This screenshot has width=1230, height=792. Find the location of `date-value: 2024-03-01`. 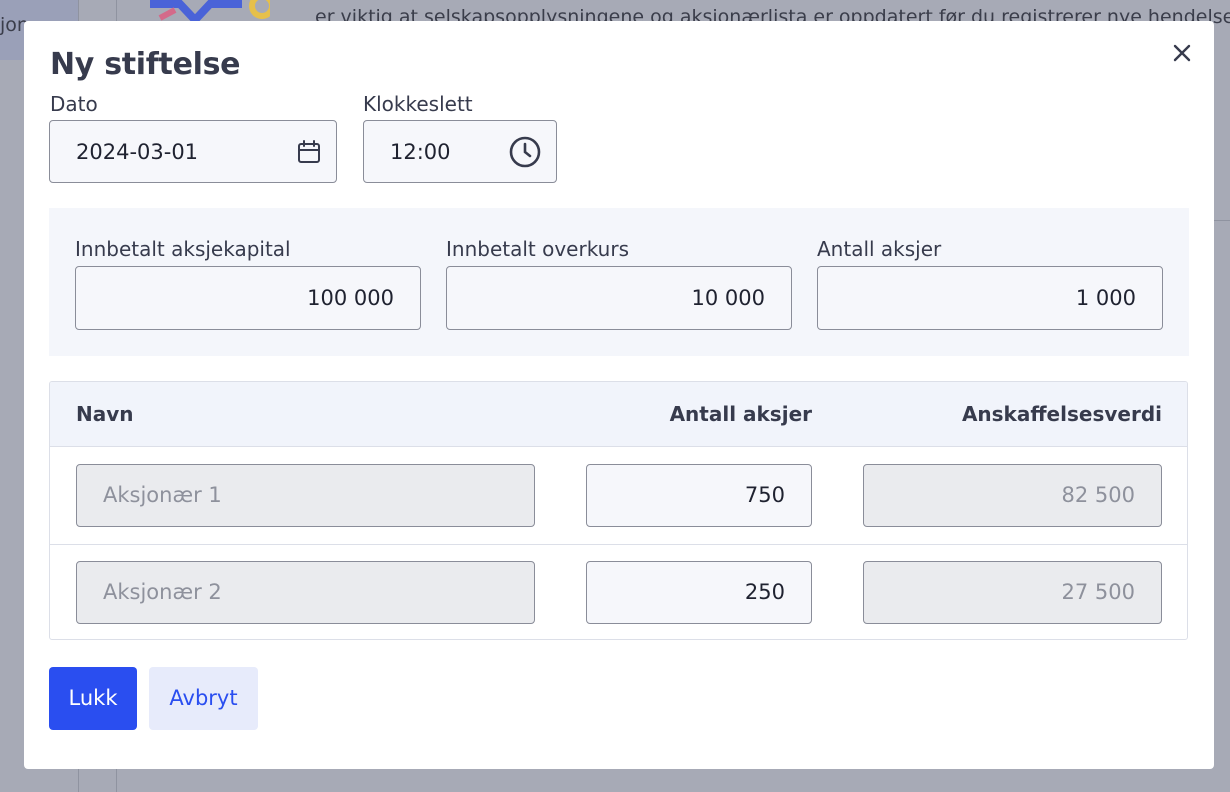

date-value: 2024-03-01 is located at coordinates (137, 151).